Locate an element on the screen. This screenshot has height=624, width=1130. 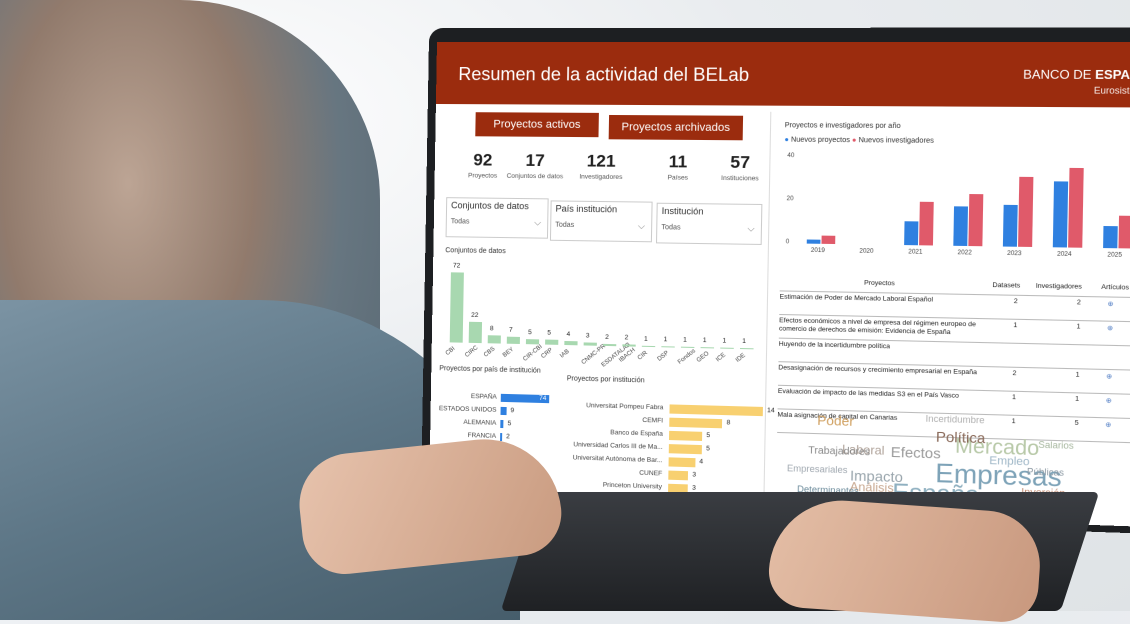
right-hand is located at coordinates (904, 560).